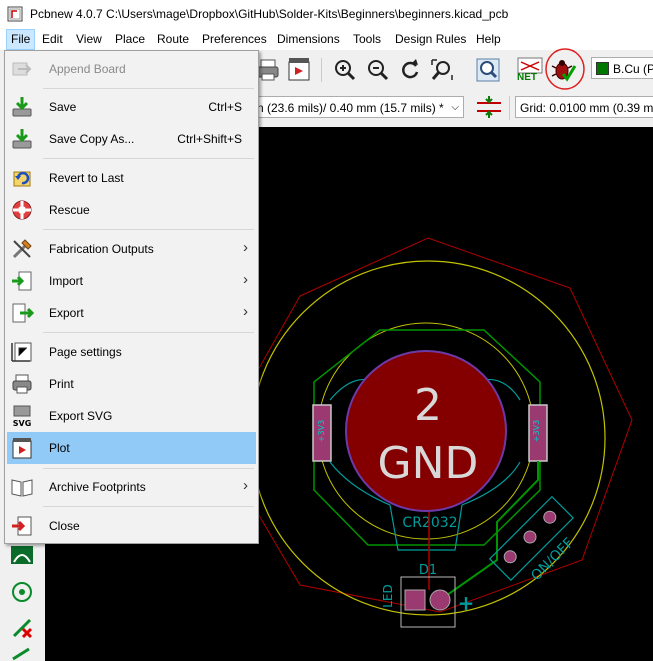 The width and height of the screenshot is (653, 661). Describe the element at coordinates (565, 69) in the screenshot. I see `red-annotation-circle` at that location.